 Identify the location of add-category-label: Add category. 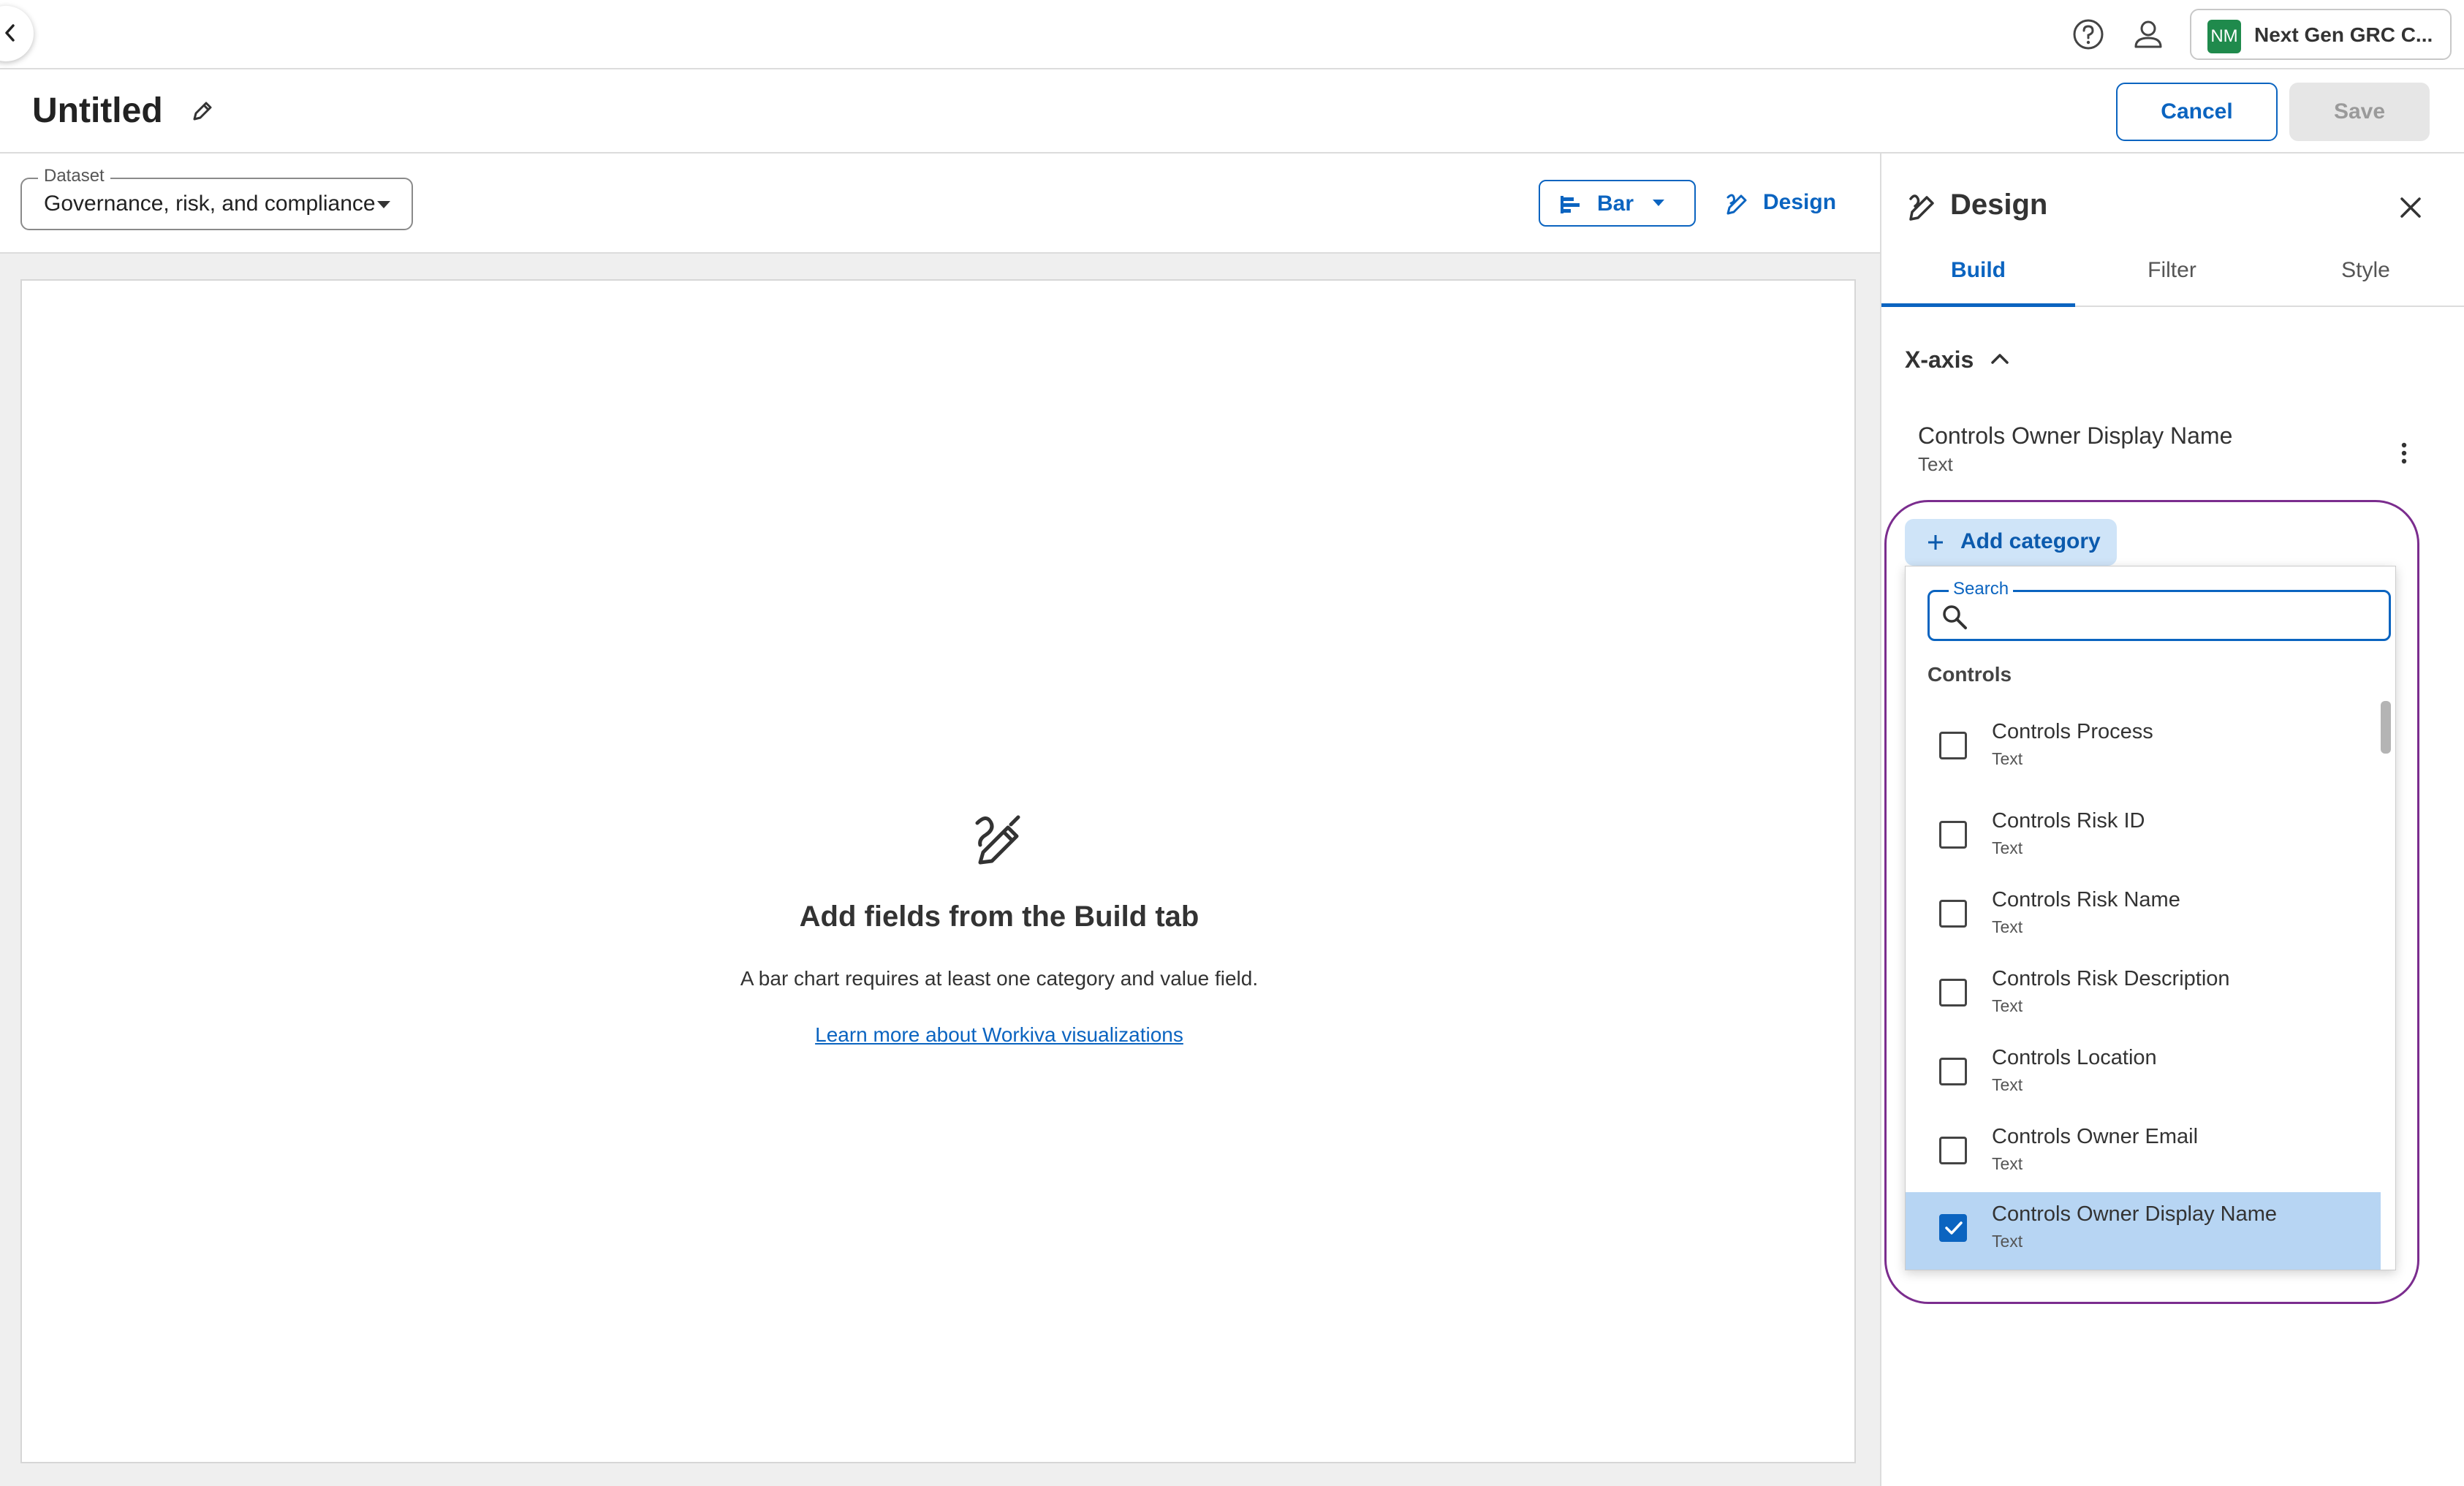
(2030, 541).